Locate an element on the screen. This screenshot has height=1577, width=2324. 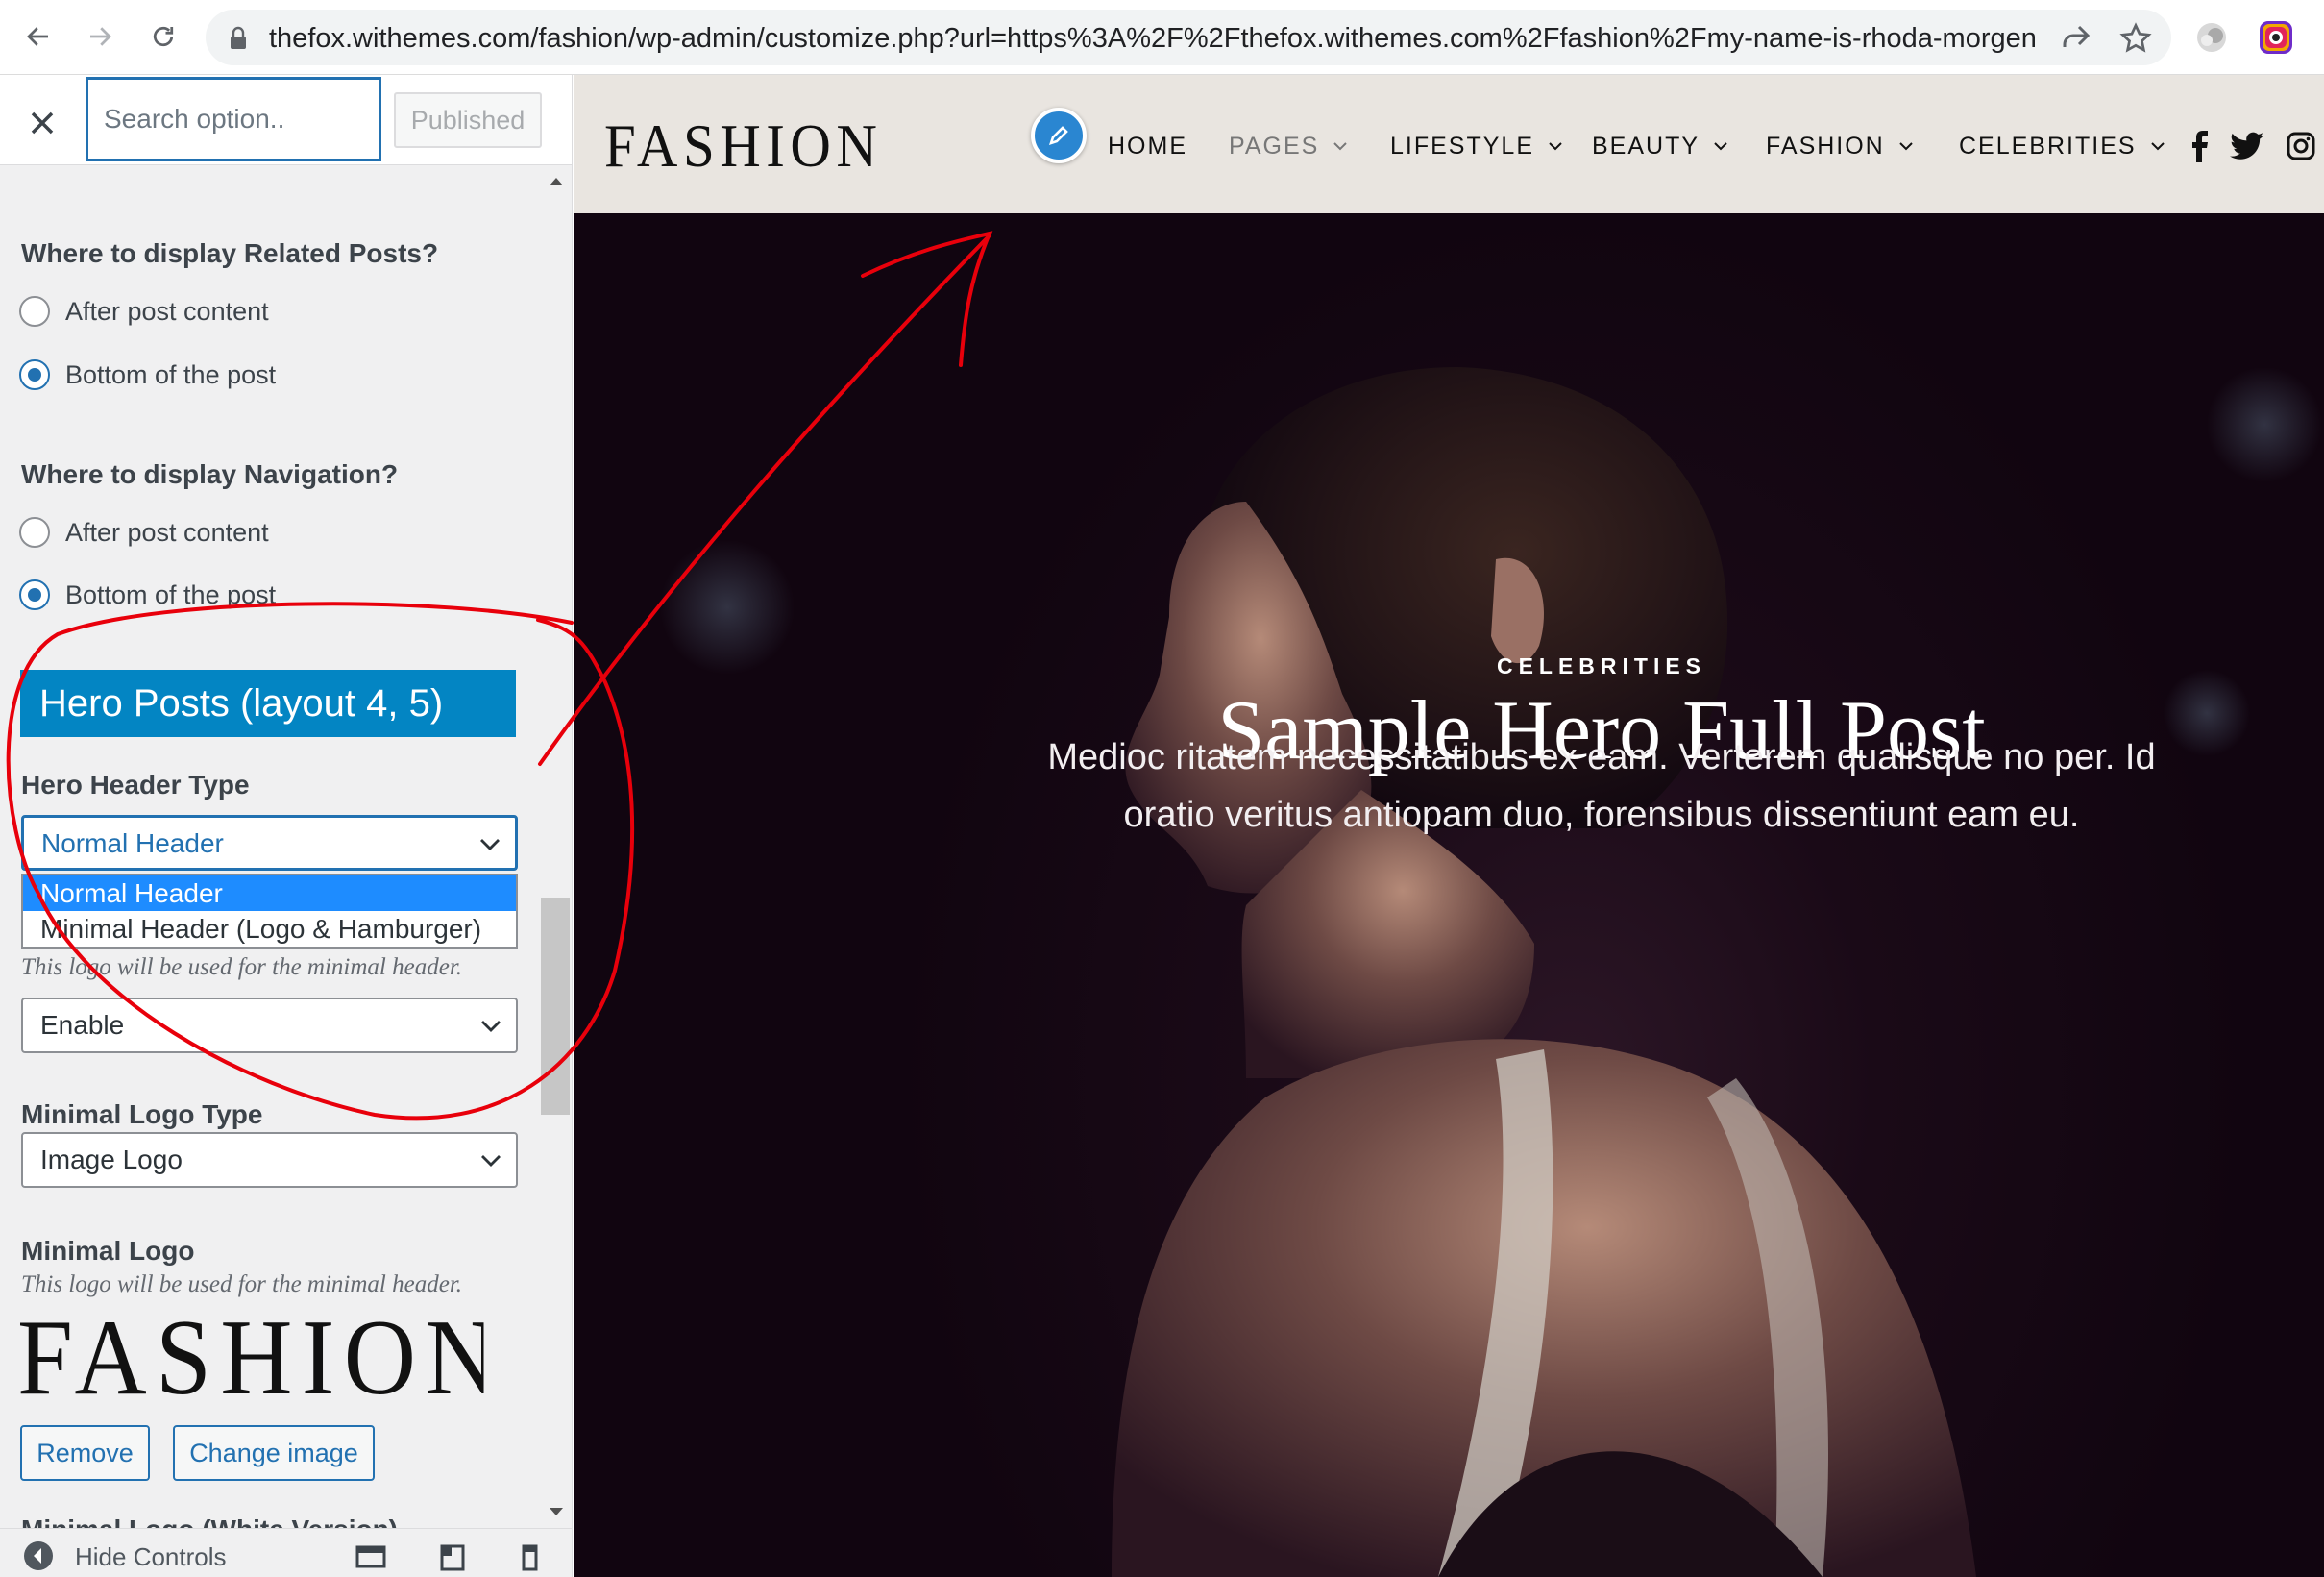
reload-button is located at coordinates (163, 36).